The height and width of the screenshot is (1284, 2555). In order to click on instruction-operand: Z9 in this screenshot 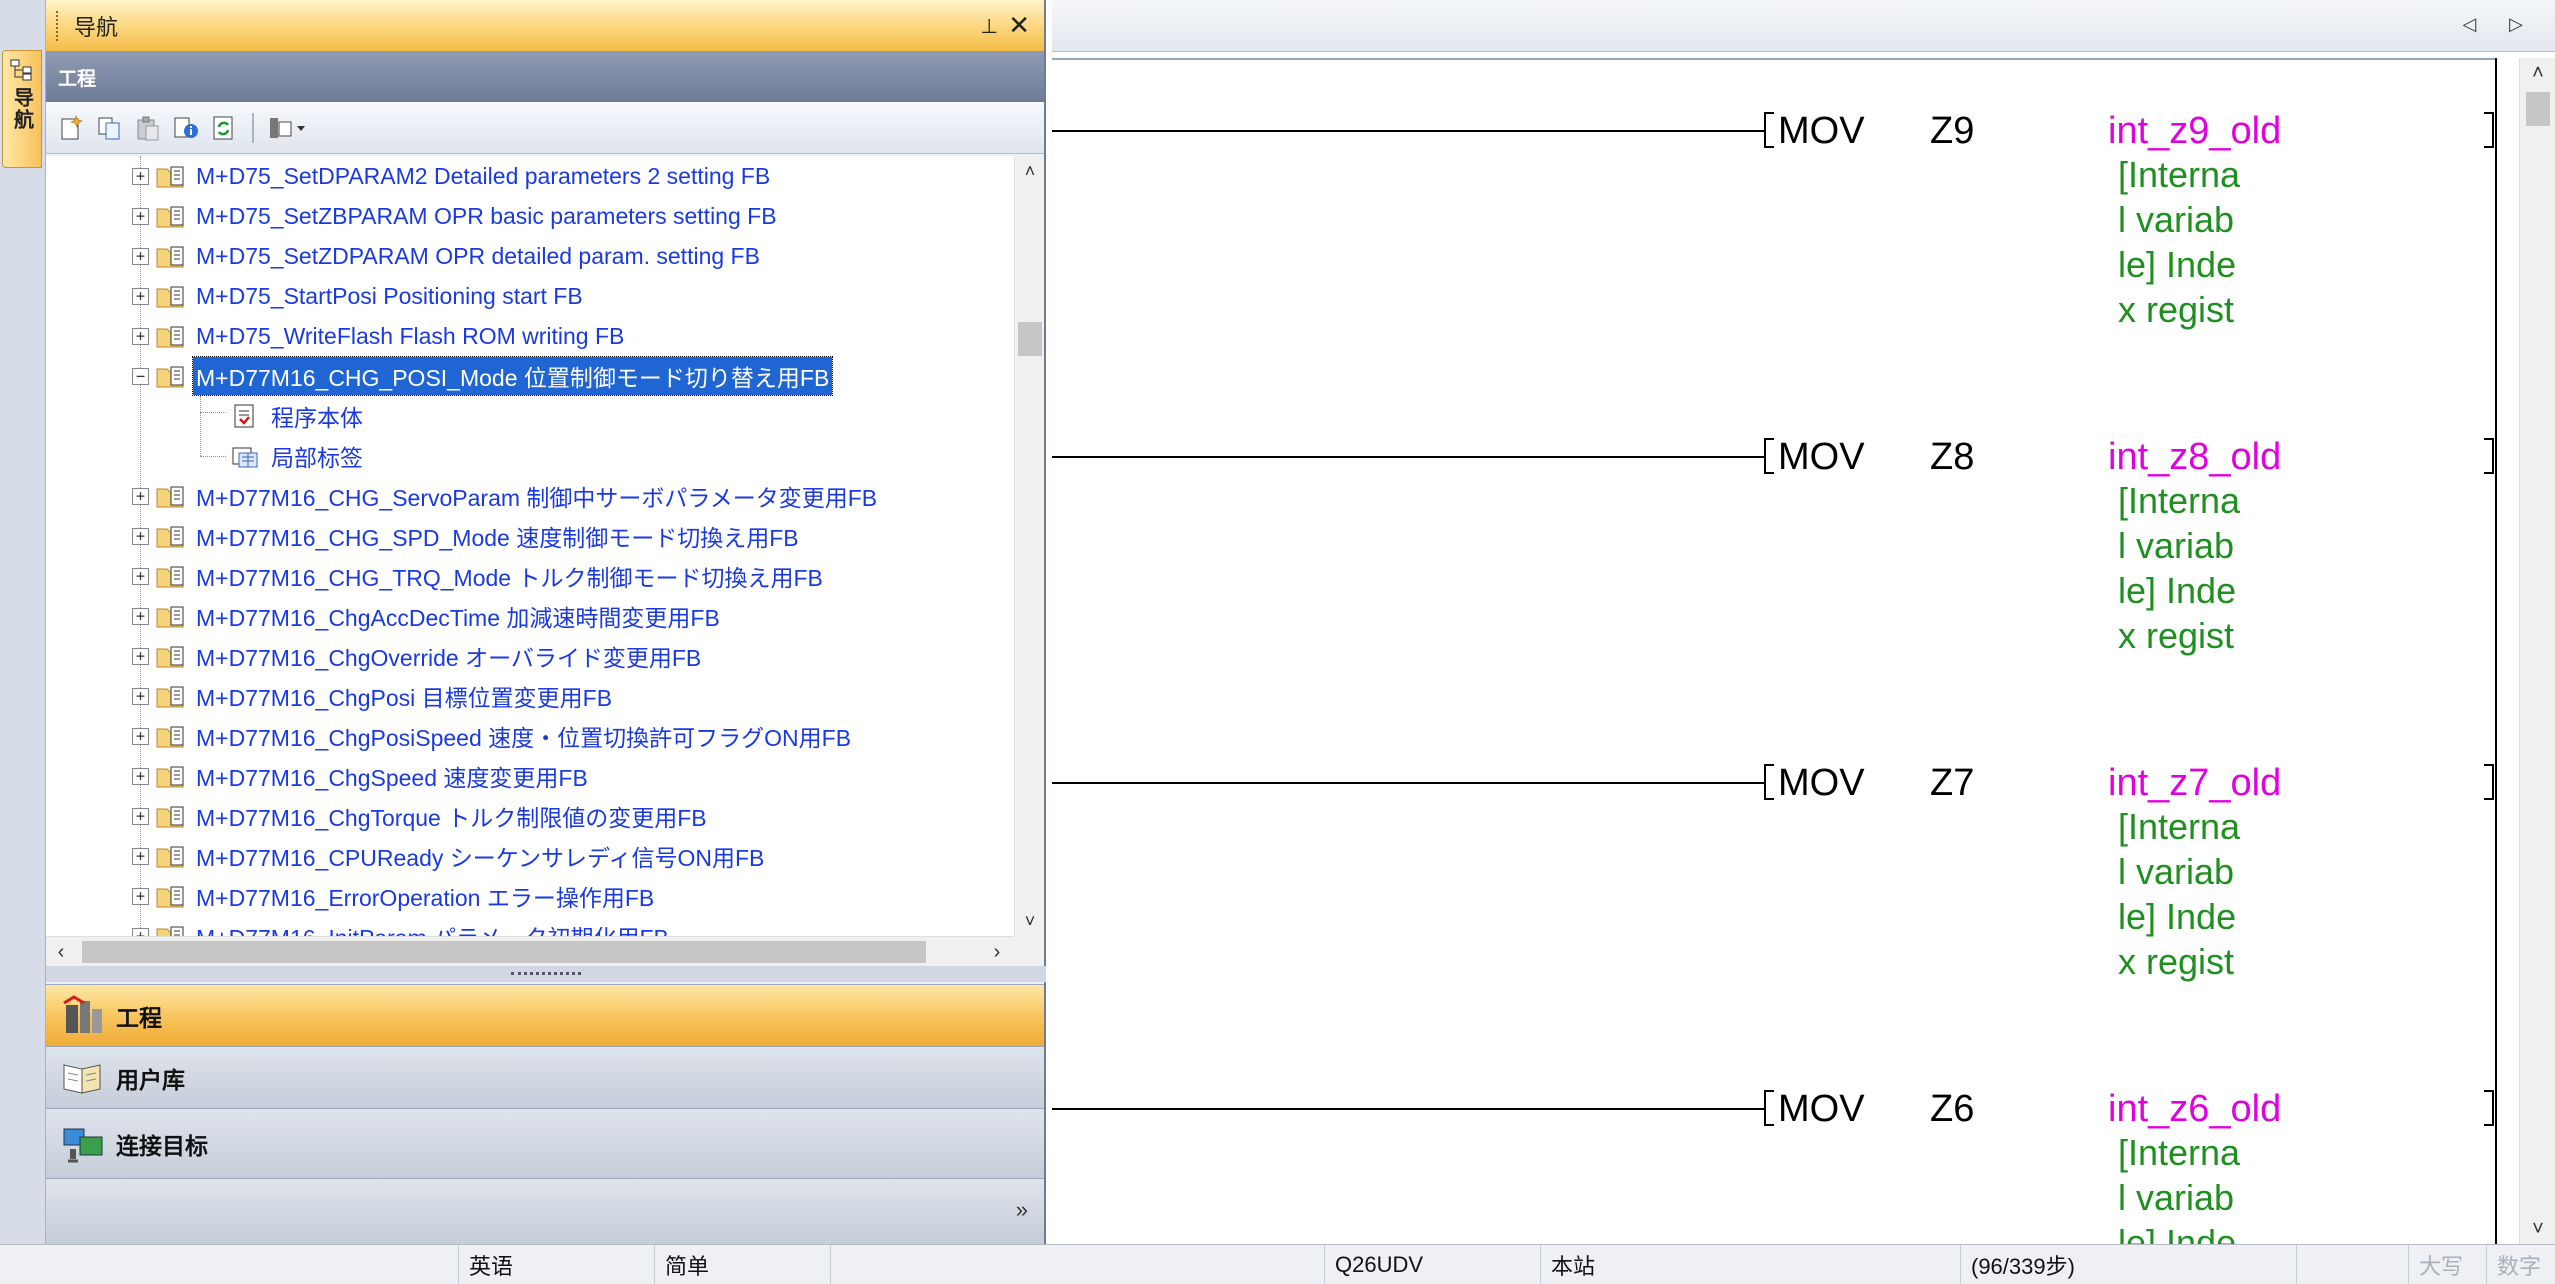, I will do `click(1952, 131)`.